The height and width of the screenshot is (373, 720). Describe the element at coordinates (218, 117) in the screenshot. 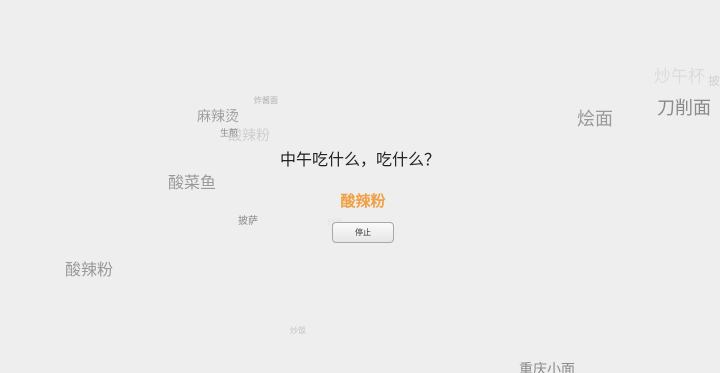

I see `floating-word: 麻辣烫` at that location.